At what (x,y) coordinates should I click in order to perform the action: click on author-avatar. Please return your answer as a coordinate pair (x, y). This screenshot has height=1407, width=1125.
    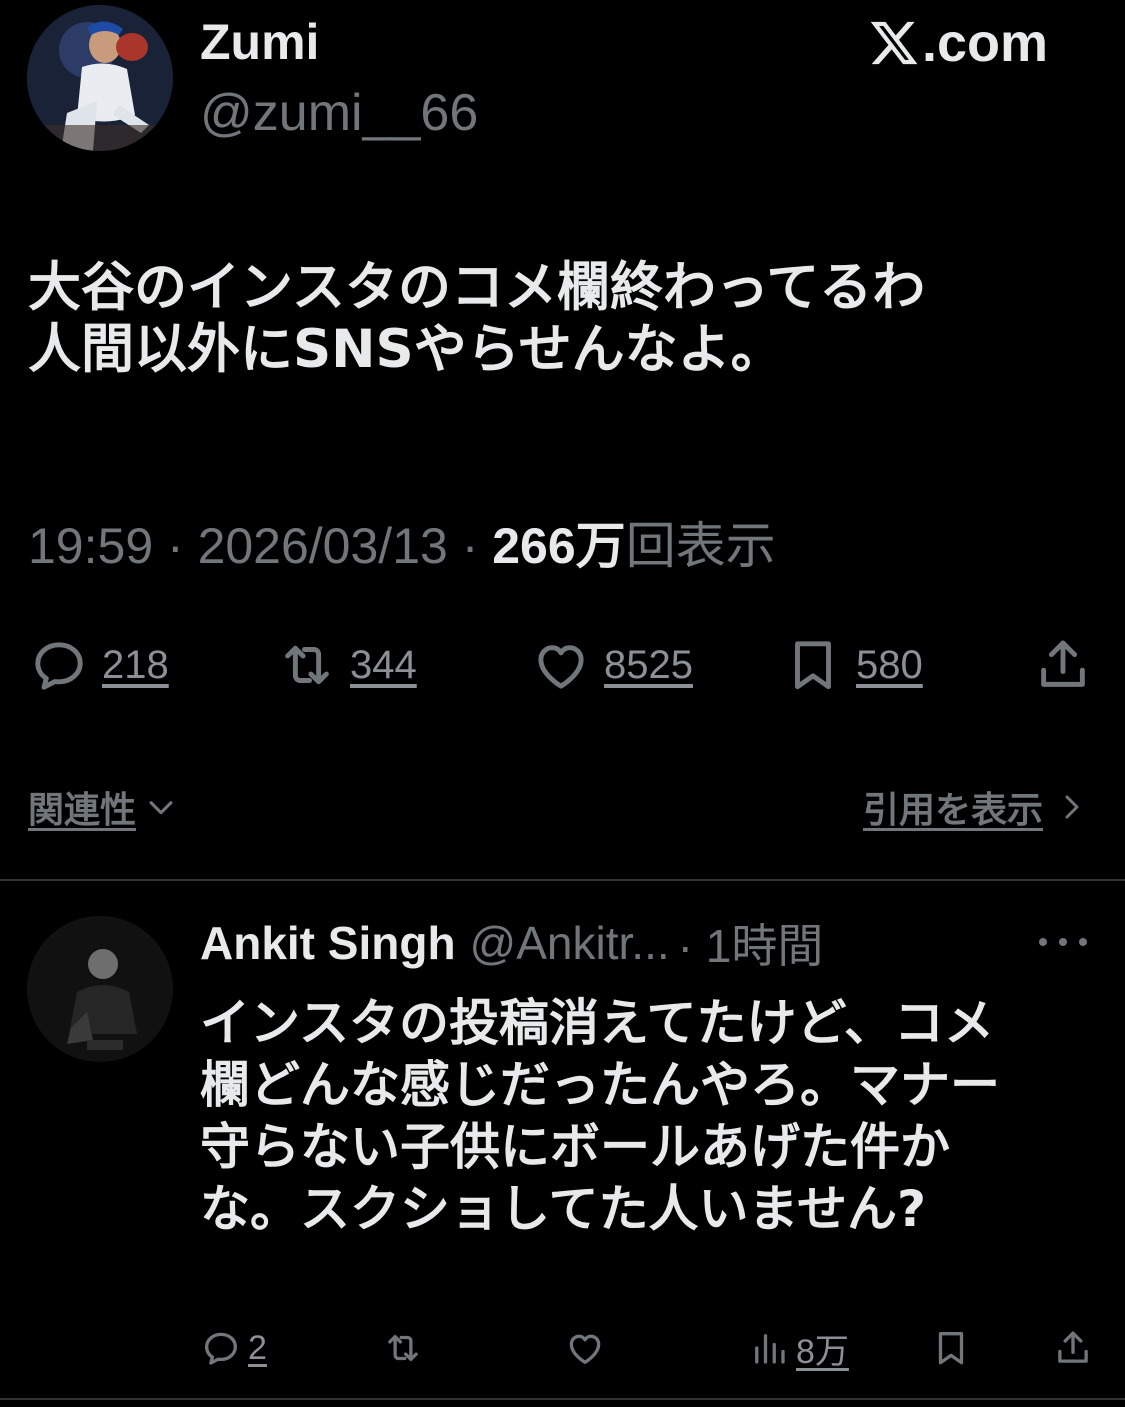
    Looking at the image, I should click on (100, 78).